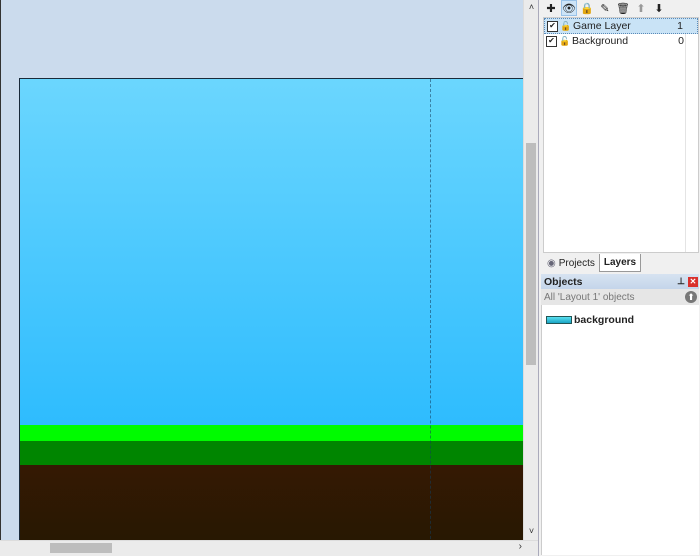 The height and width of the screenshot is (556, 700). What do you see at coordinates (620, 281) in the screenshot?
I see `objects-panel-header: Objects ⊥ ✕` at bounding box center [620, 281].